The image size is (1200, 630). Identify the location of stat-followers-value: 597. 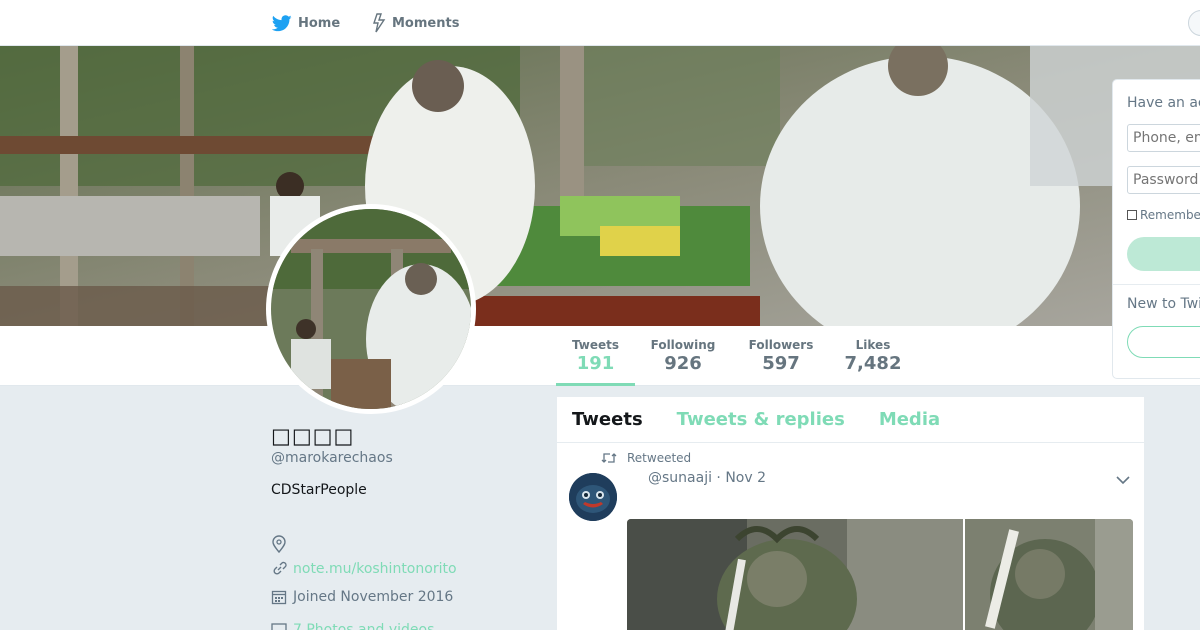
(781, 363).